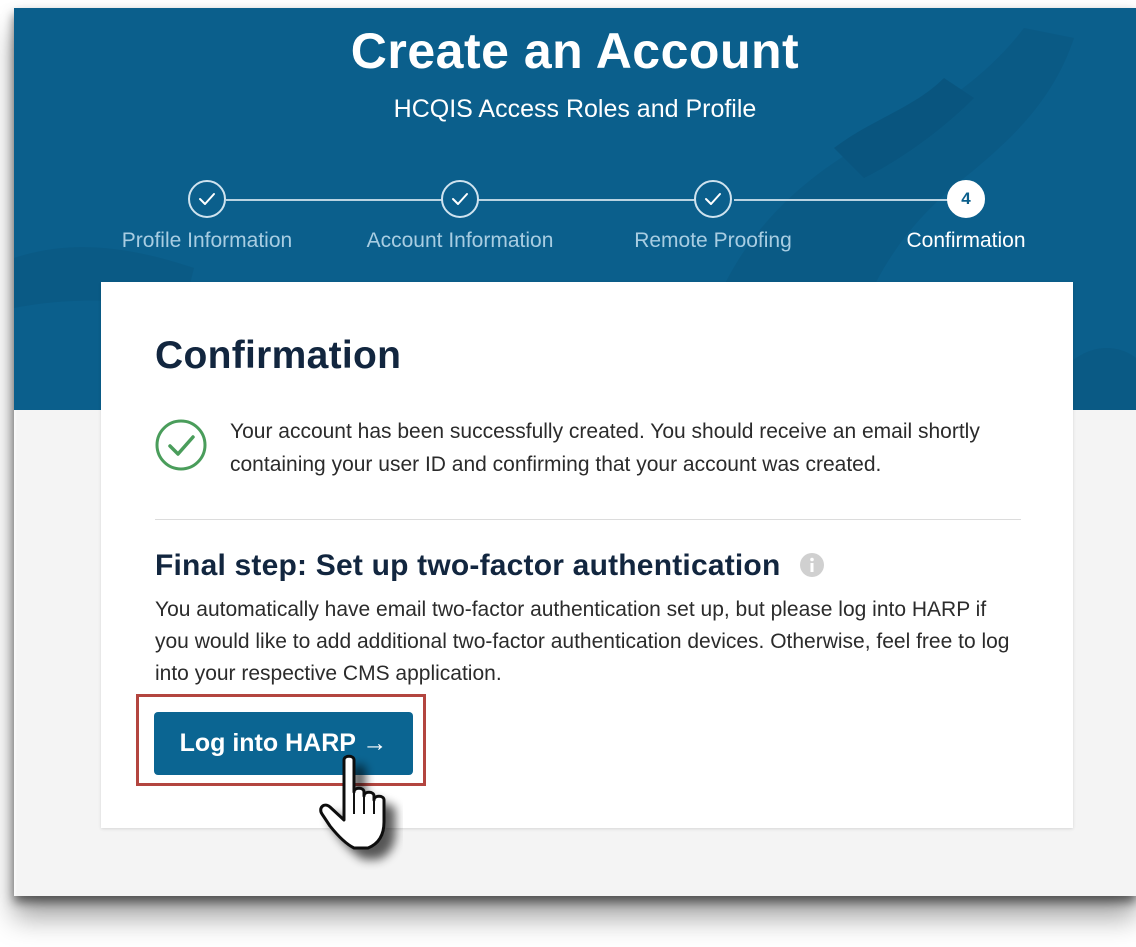  What do you see at coordinates (460, 240) in the screenshot?
I see `step-label: Account Information` at bounding box center [460, 240].